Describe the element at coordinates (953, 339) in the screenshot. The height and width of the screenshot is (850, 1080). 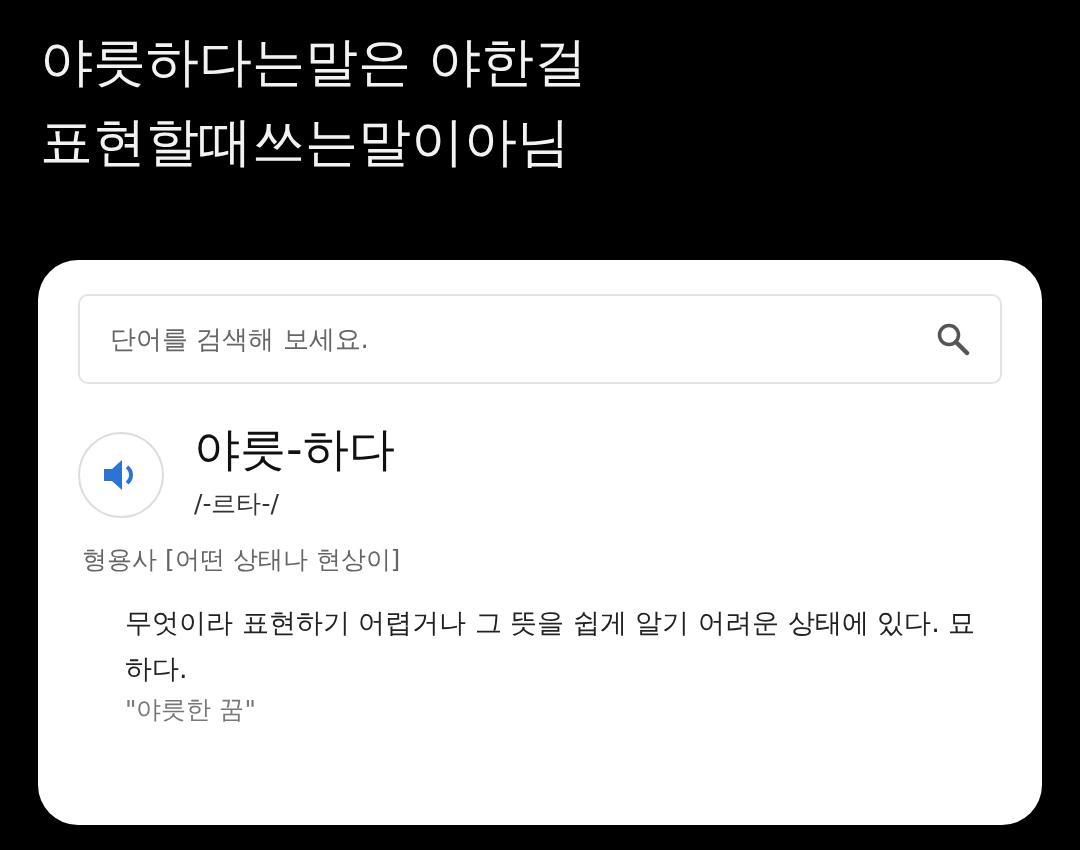
I see `search-icon` at that location.